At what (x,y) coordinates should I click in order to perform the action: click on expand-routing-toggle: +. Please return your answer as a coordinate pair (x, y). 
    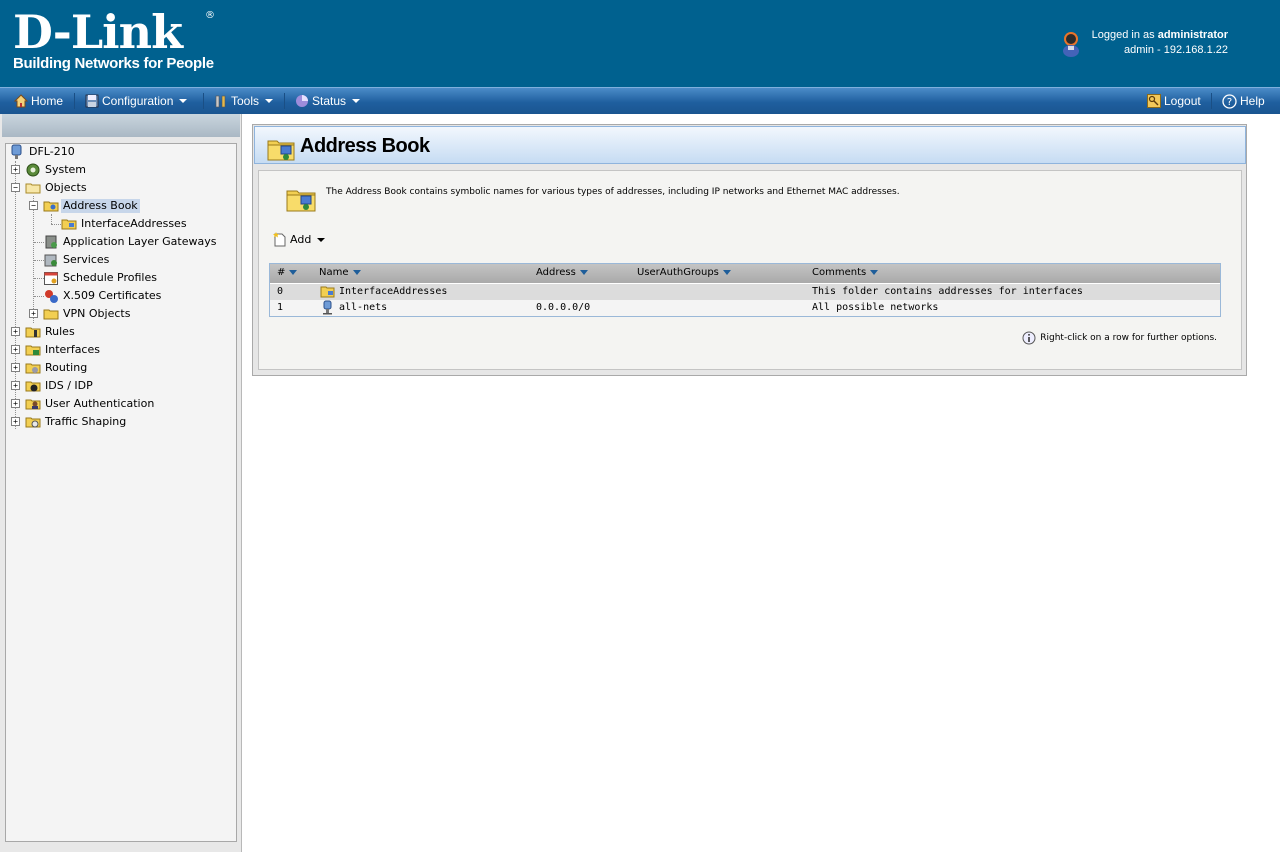
    Looking at the image, I should click on (15, 367).